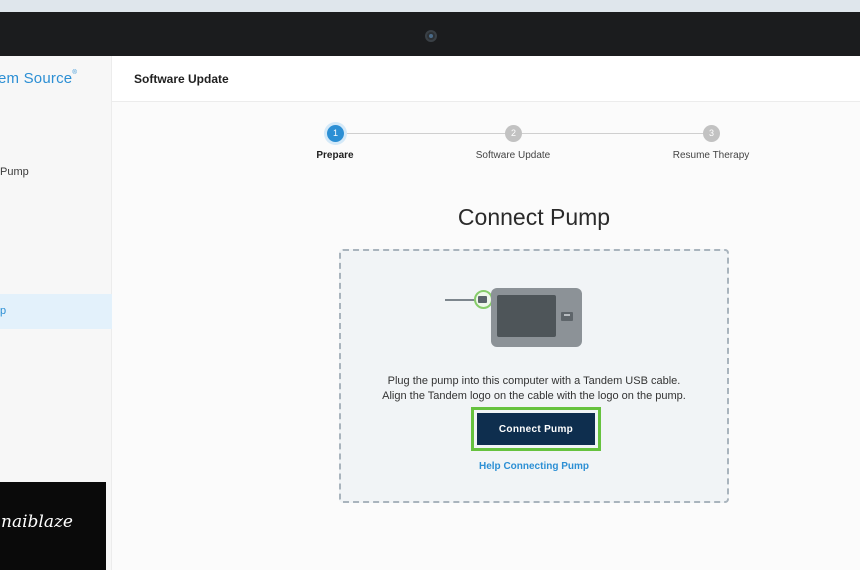 The width and height of the screenshot is (860, 570). I want to click on background-strip, so click(430, 6).